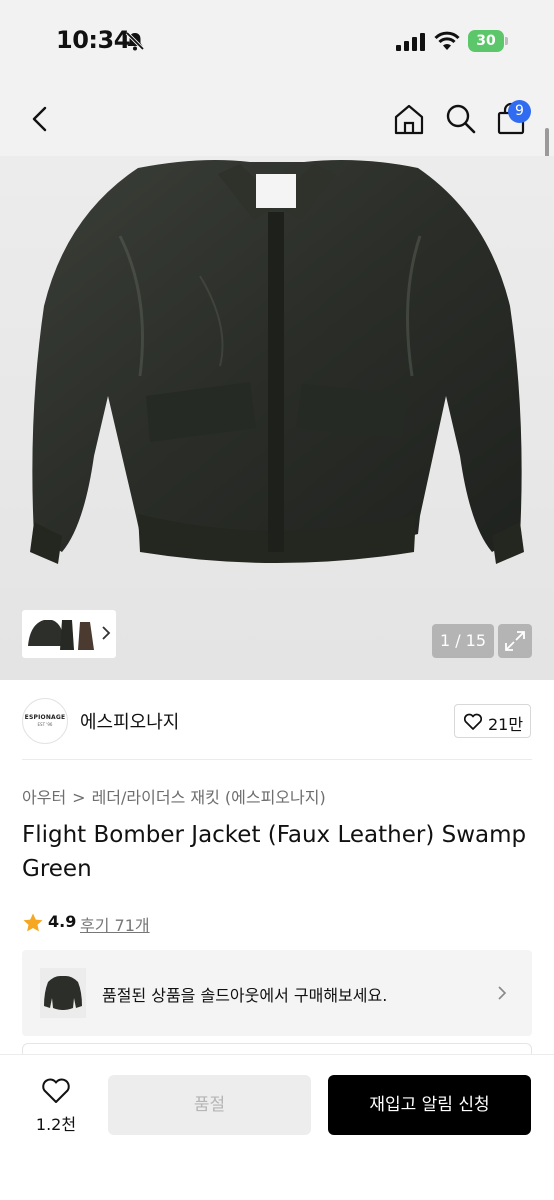 The width and height of the screenshot is (554, 1200). What do you see at coordinates (129, 721) in the screenshot?
I see `brand-name: 에스피오나지` at bounding box center [129, 721].